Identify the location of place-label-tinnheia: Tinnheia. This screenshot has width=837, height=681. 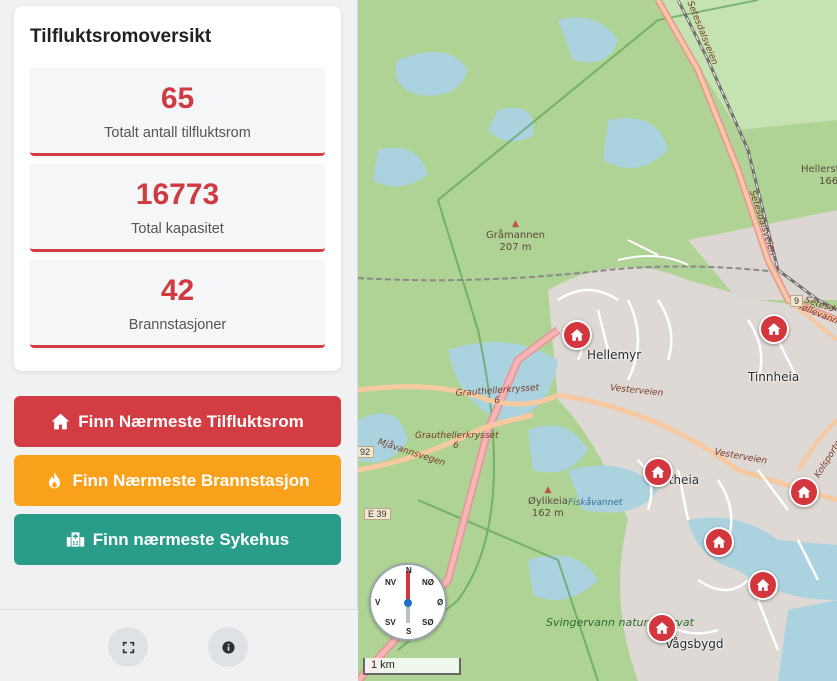
(774, 377).